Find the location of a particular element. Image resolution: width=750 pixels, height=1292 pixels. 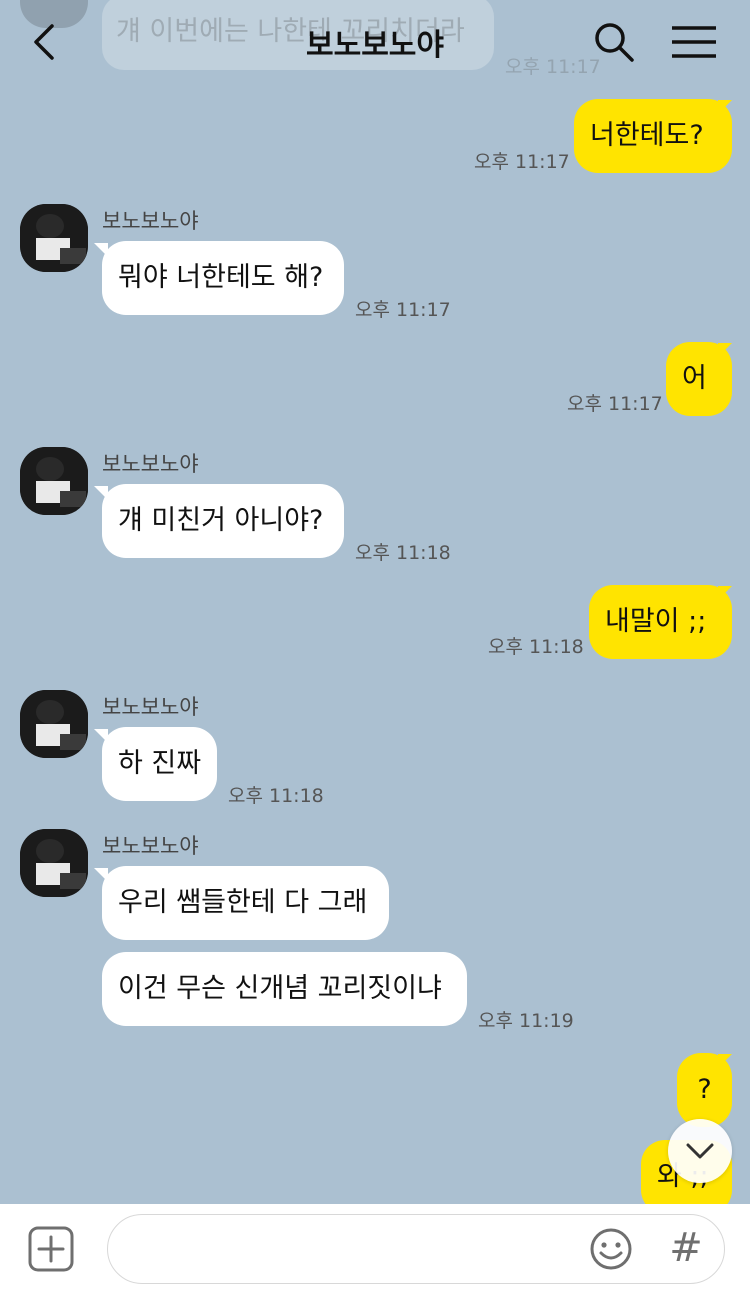

incoming-message-bubble: 우리 쌤들한테 다 그래 is located at coordinates (245, 903).